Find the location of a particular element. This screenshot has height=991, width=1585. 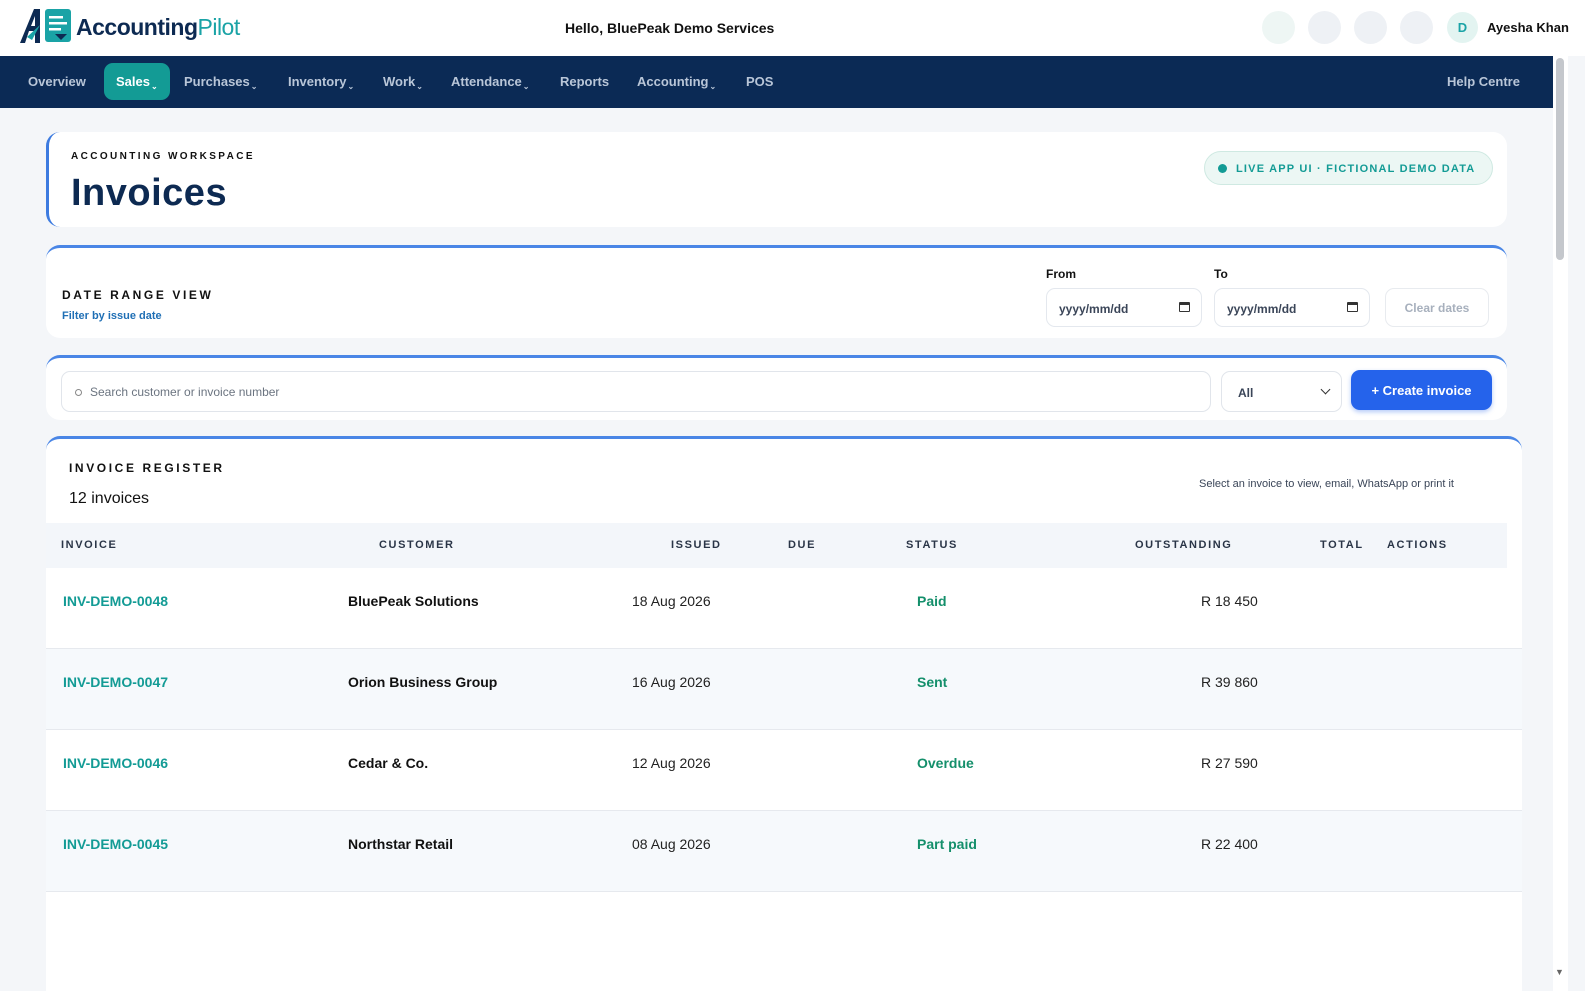

customer-name: Orion Business Group is located at coordinates (423, 682).